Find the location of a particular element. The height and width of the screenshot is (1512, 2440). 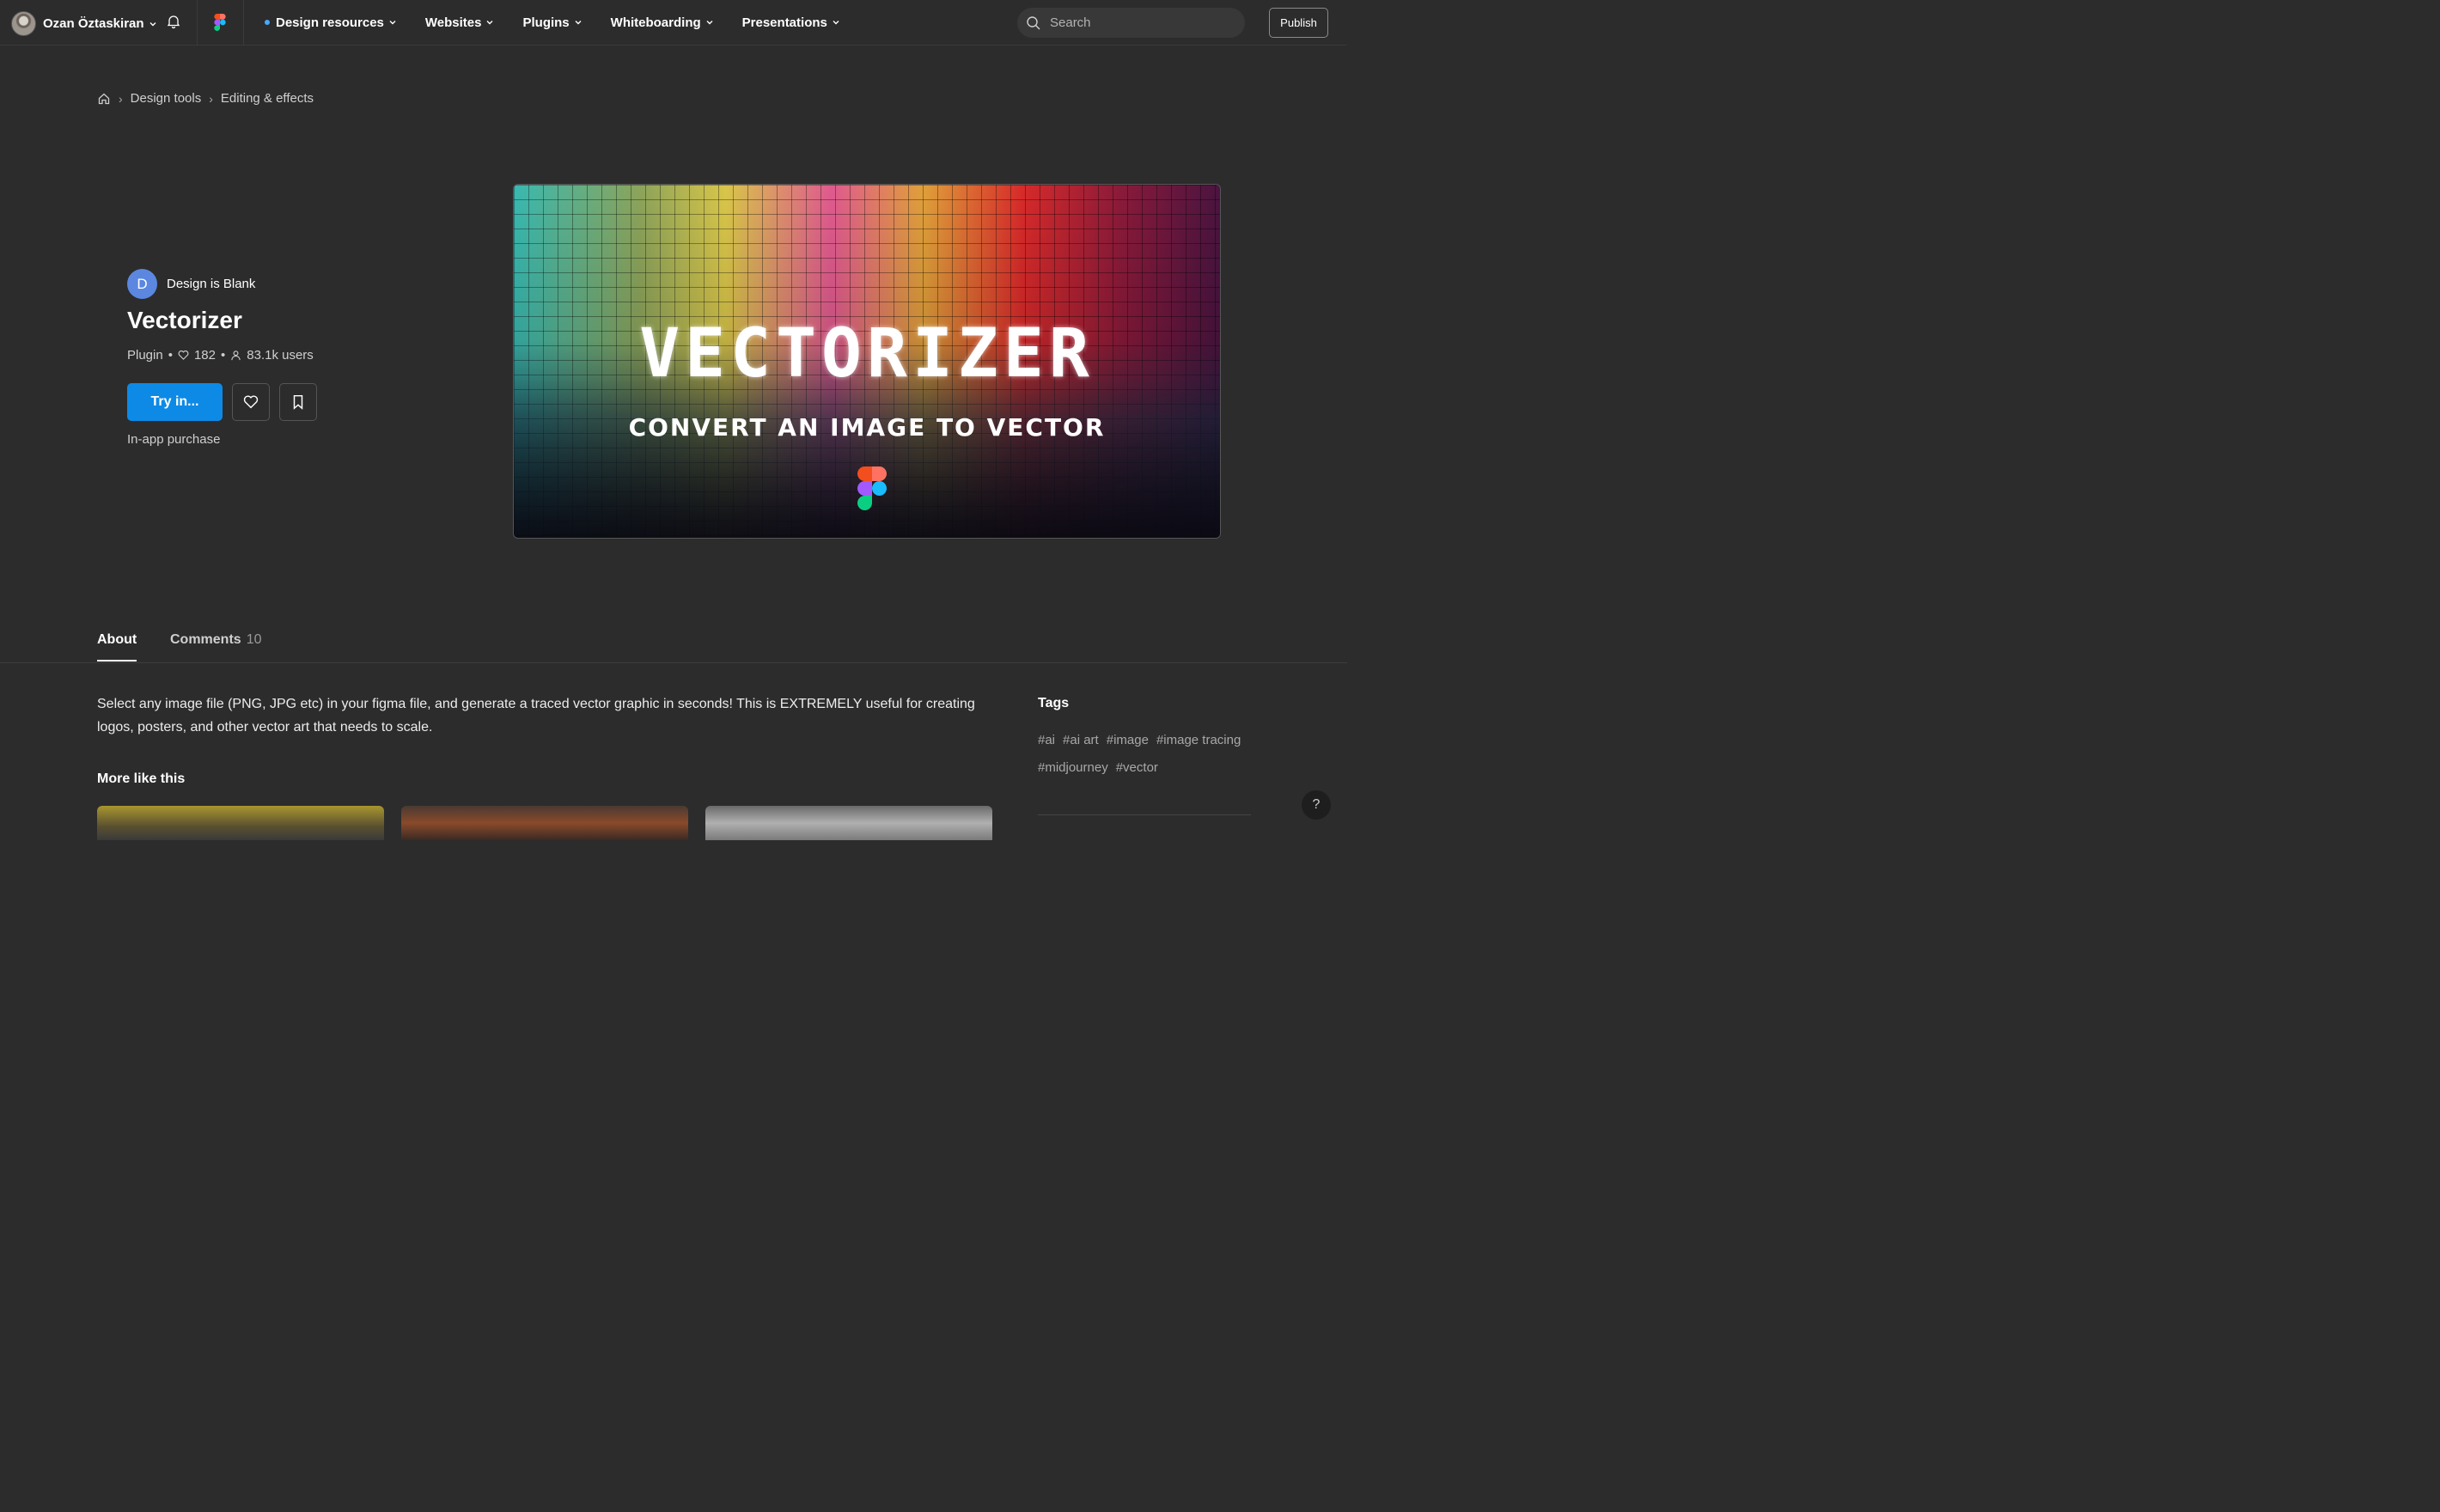

breadcrumb: › Design tools › Editing & effects is located at coordinates (205, 98).